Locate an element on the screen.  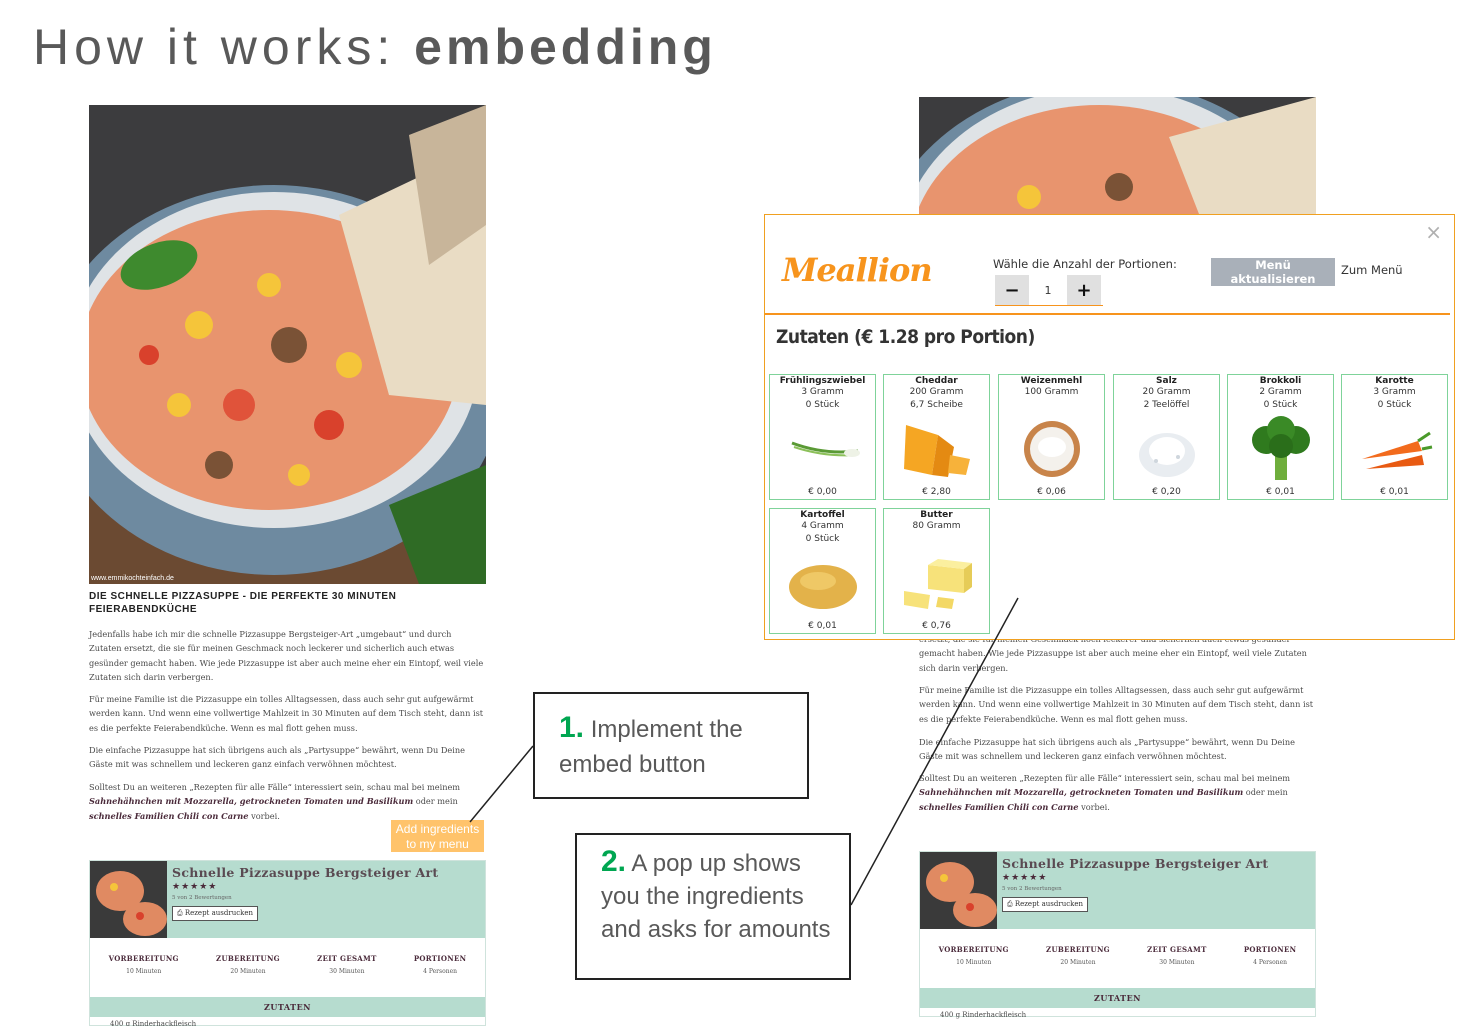
ingredient-price: € 2,80 is located at coordinates (936, 492).